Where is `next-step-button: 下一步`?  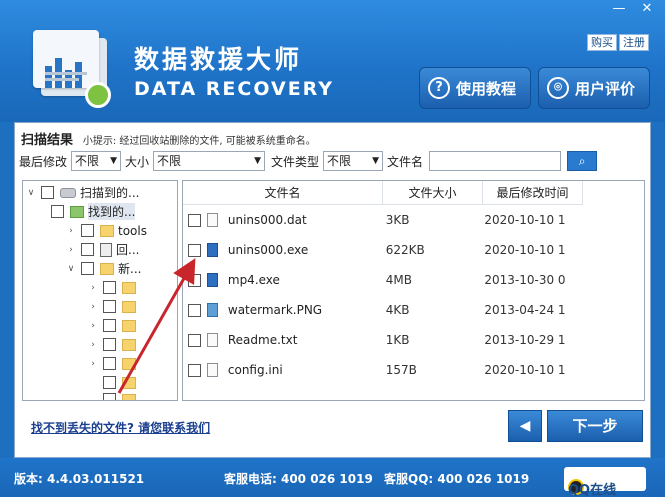 next-step-button: 下一步 is located at coordinates (595, 426).